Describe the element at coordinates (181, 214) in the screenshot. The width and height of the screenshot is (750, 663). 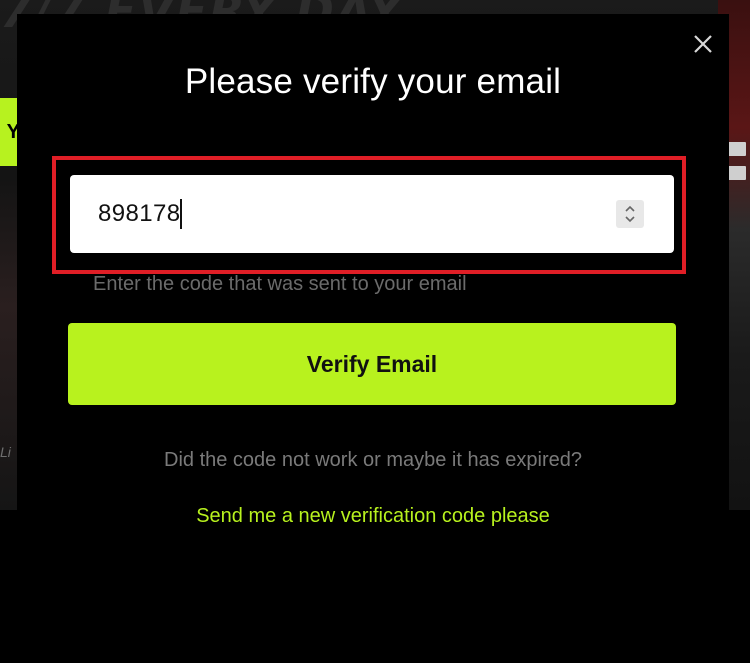
I see `text-caret` at that location.